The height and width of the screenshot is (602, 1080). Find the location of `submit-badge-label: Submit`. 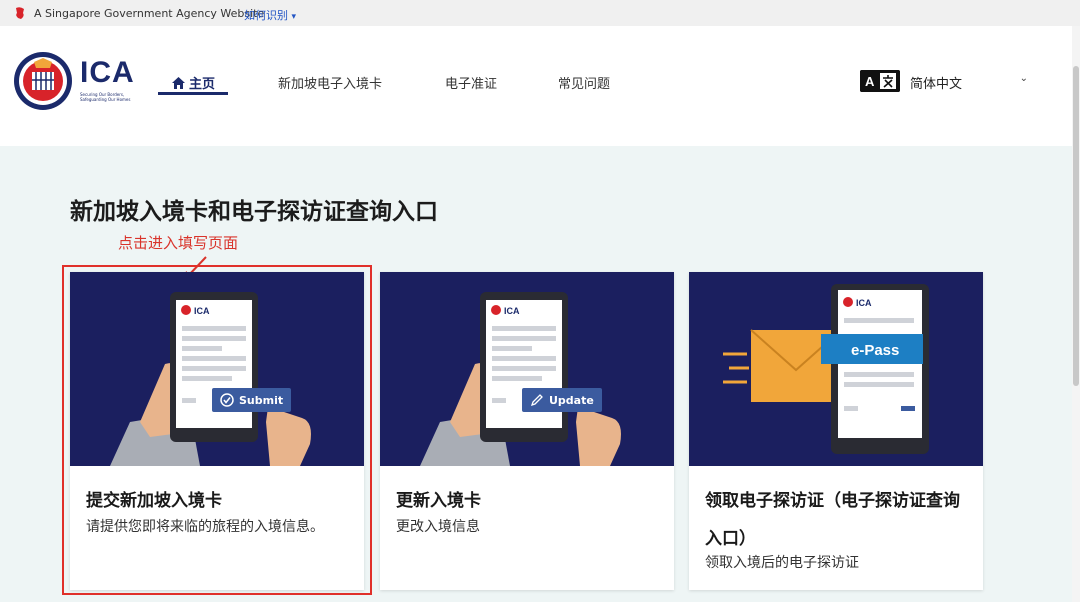

submit-badge-label: Submit is located at coordinates (261, 400).